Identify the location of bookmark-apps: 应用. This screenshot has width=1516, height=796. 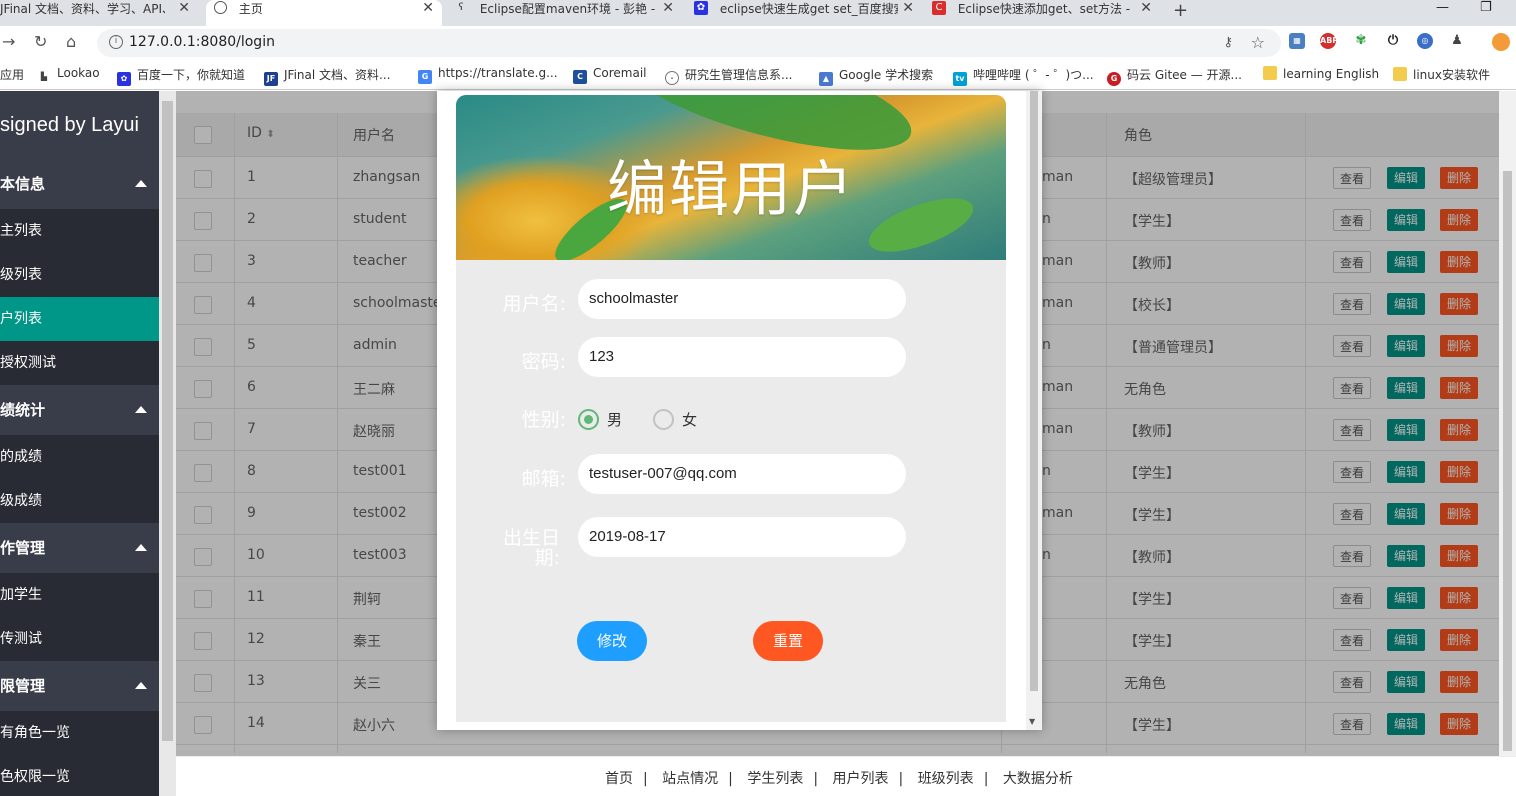
(12, 74).